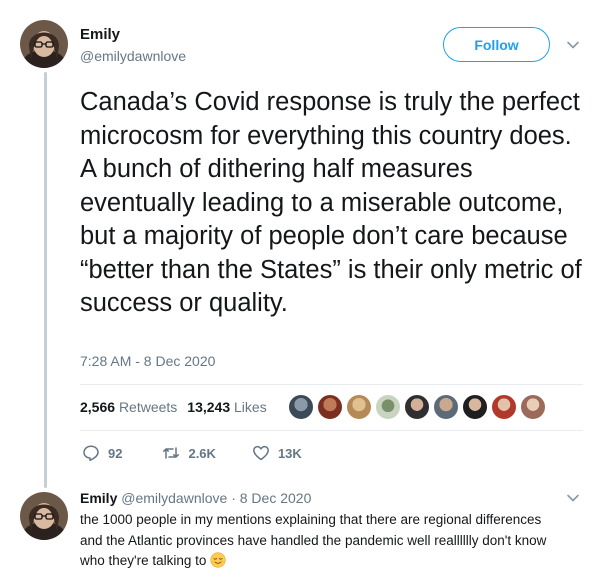  I want to click on retweets-count: 2,566, so click(98, 407).